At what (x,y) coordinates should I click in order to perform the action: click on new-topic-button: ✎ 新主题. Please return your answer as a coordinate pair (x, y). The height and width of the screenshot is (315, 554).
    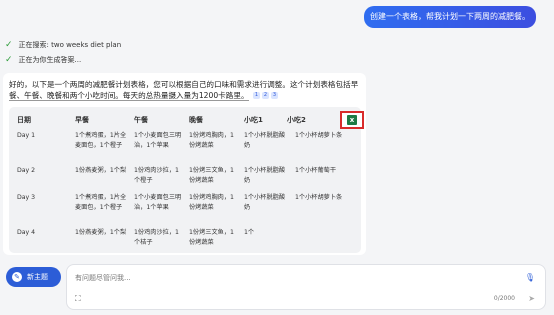
    Looking at the image, I should click on (33, 277).